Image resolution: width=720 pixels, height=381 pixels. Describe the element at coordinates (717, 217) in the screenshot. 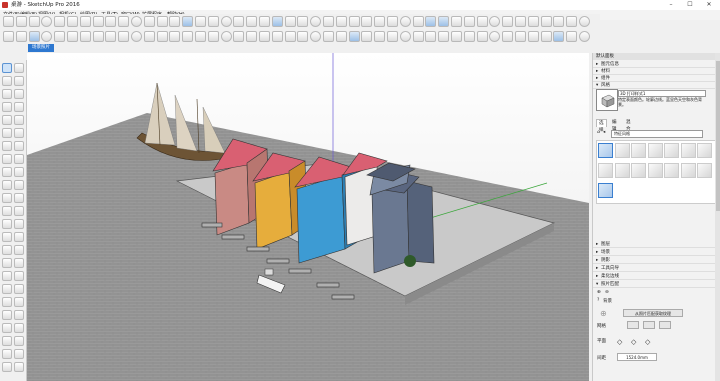

I see `tray-scrollbar` at that location.